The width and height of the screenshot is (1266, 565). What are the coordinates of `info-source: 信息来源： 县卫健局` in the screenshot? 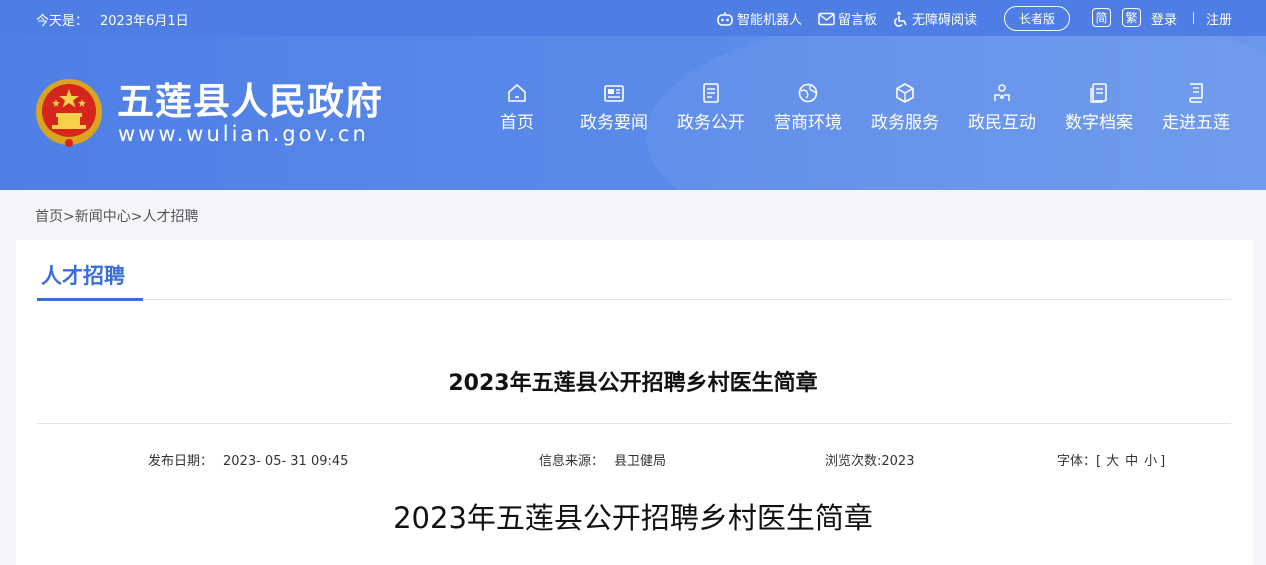 It's located at (602, 459).